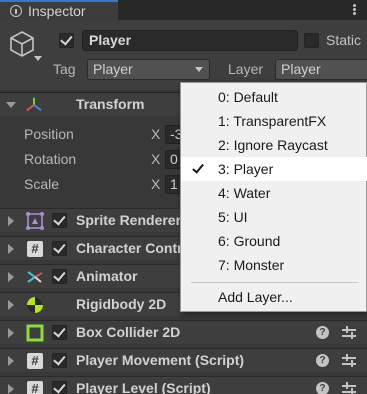  I want to click on layer-label: Layer, so click(246, 69).